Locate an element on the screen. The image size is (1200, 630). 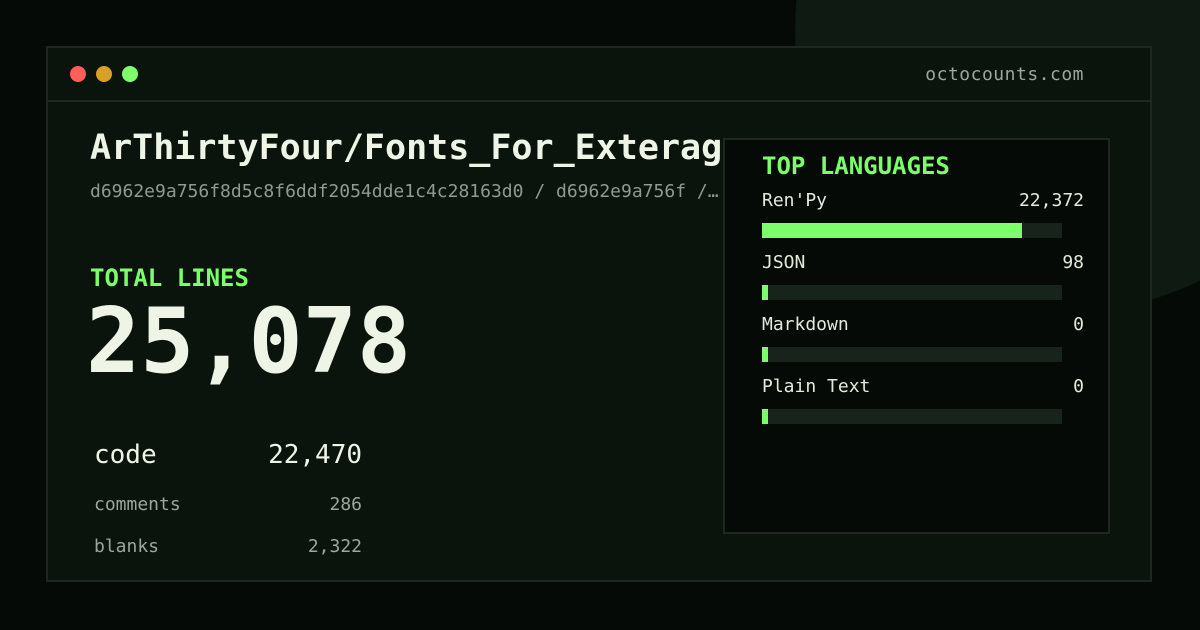
stat-value: 286 is located at coordinates (345, 504).